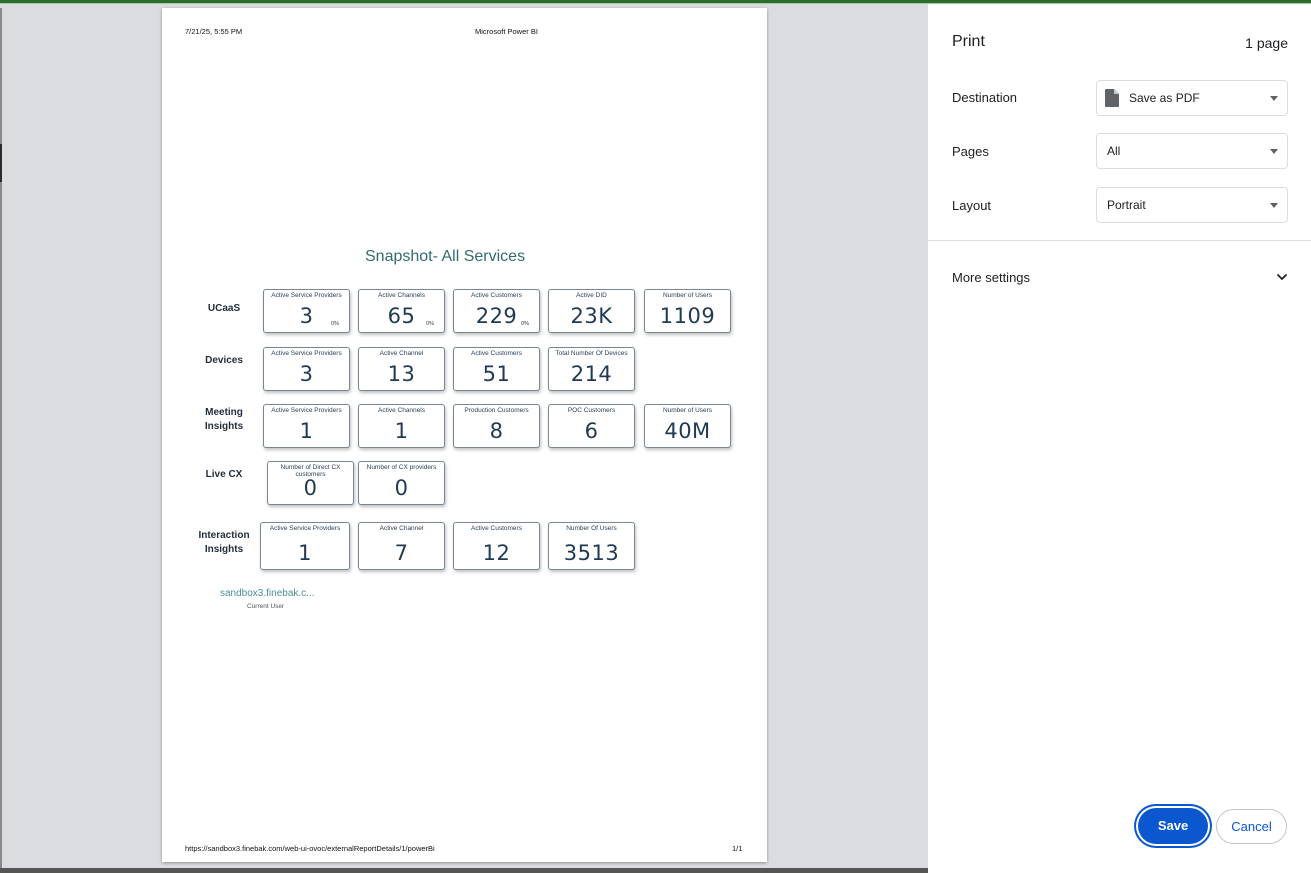 This screenshot has width=1311, height=873. Describe the element at coordinates (591, 431) in the screenshot. I see `kpi-card-value: 6` at that location.